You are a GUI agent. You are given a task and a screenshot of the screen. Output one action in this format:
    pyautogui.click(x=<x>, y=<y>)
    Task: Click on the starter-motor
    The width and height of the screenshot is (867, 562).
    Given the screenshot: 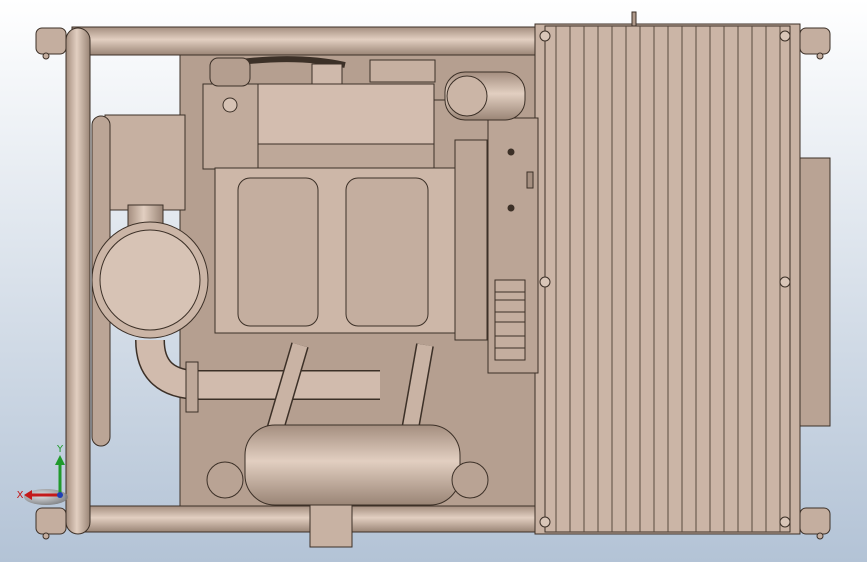 What is the action you would take?
    pyautogui.click(x=230, y=72)
    